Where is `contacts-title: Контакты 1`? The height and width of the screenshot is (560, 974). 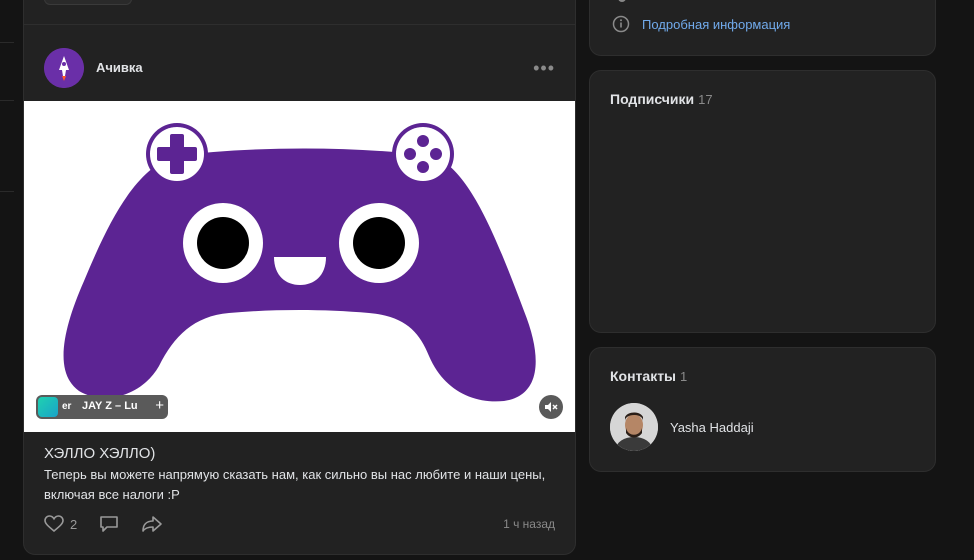
contacts-title: Контакты 1 is located at coordinates (648, 376).